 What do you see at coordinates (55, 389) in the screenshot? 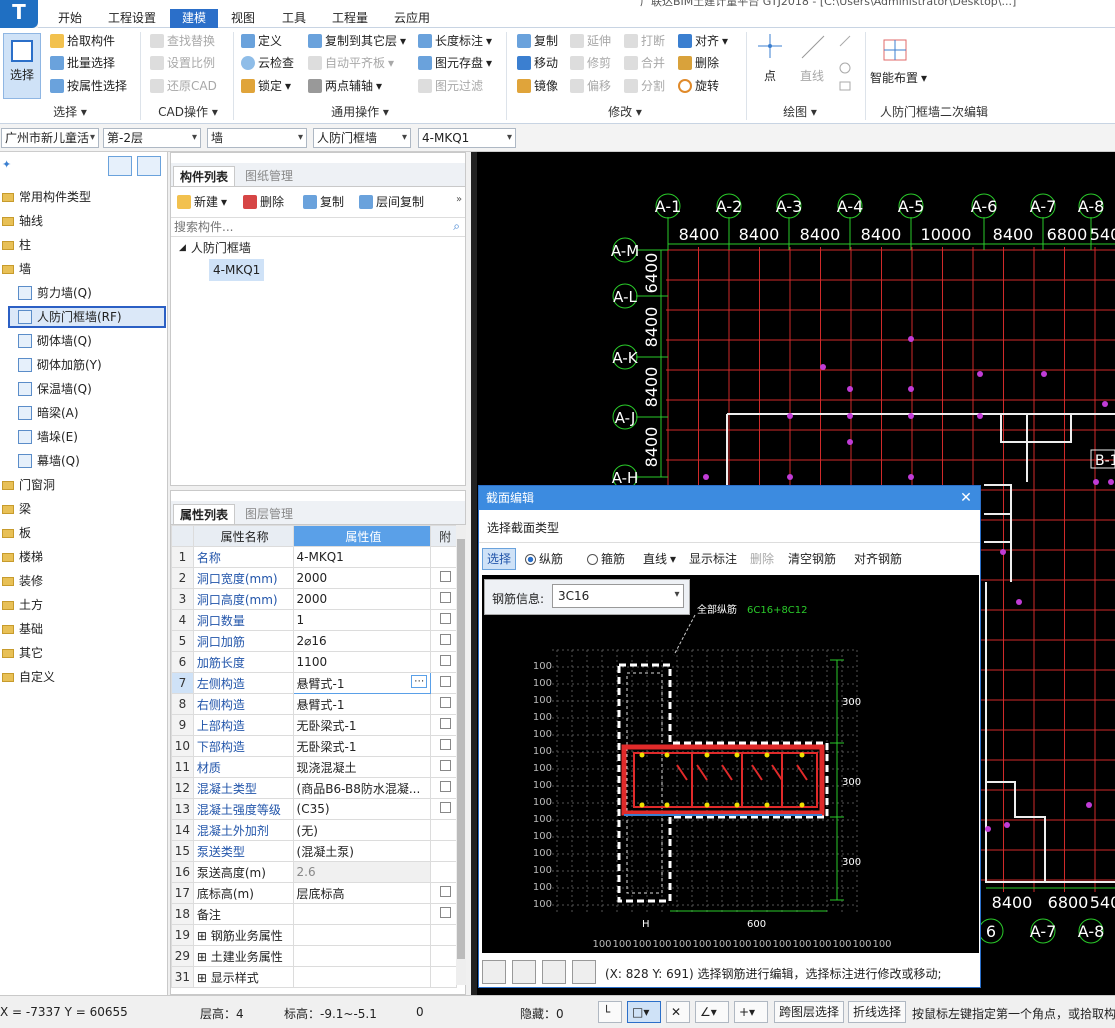
I see `tree-item: 保温墙(Q)` at bounding box center [55, 389].